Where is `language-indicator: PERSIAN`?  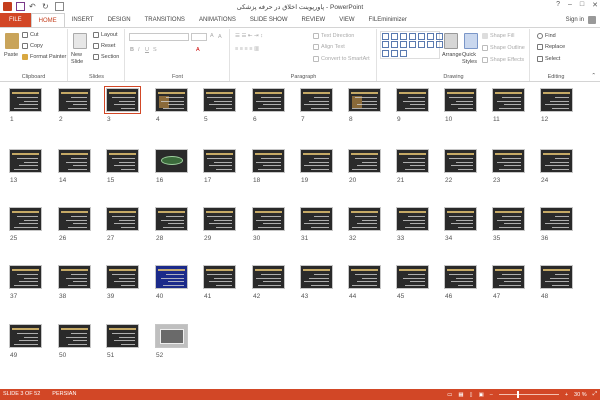 language-indicator: PERSIAN is located at coordinates (64, 394).